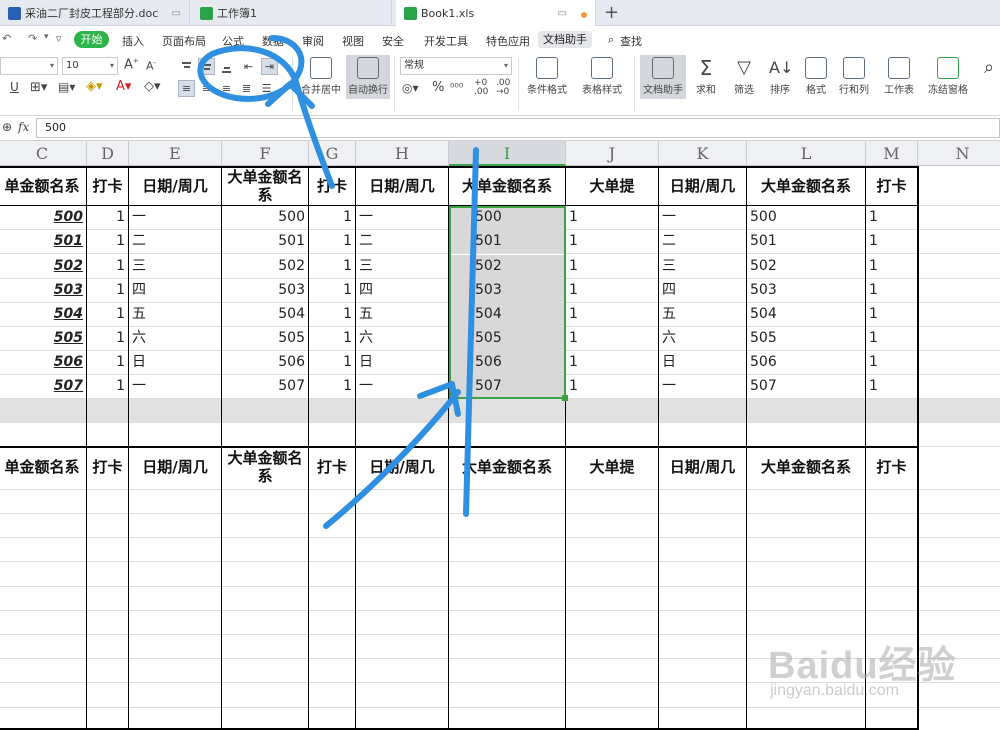 Image resolution: width=1000 pixels, height=730 pixels. Describe the element at coordinates (6, 38) in the screenshot. I see `undo-icon: ↶` at that location.